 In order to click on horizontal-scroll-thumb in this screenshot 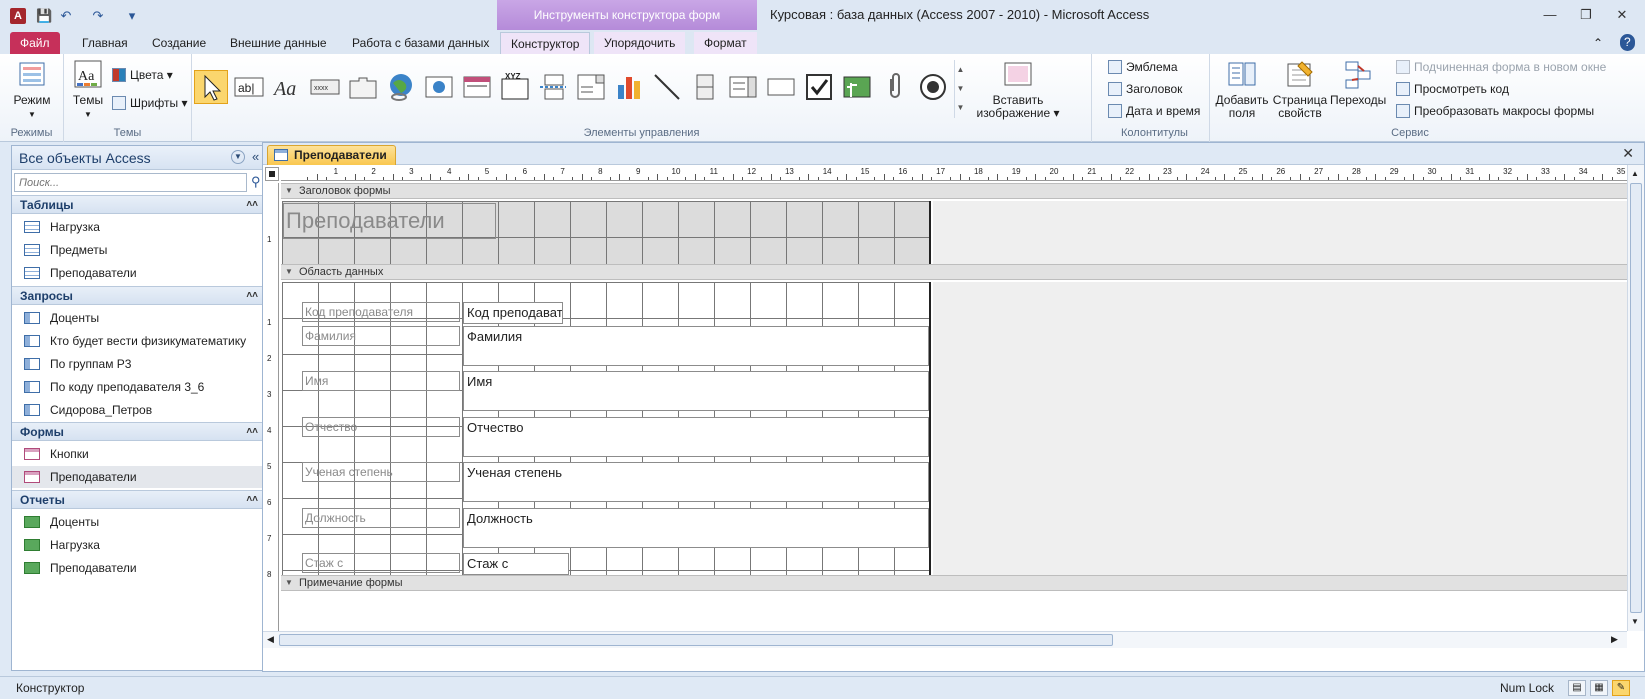, I will do `click(696, 640)`.